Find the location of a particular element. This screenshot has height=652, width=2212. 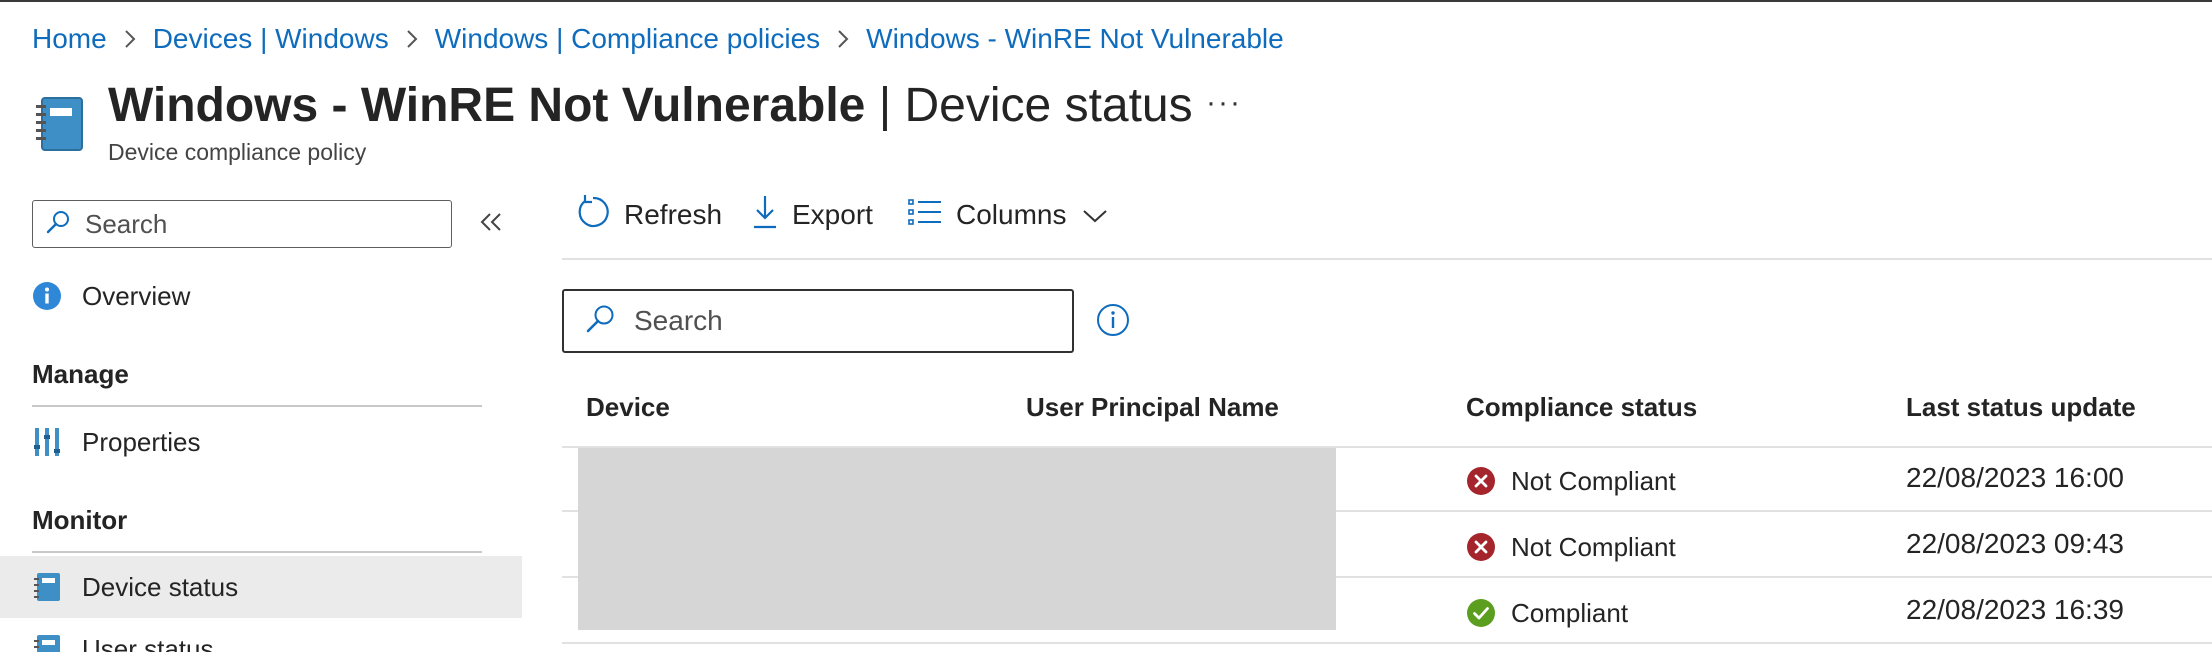

list-columns-icon is located at coordinates (925, 215).